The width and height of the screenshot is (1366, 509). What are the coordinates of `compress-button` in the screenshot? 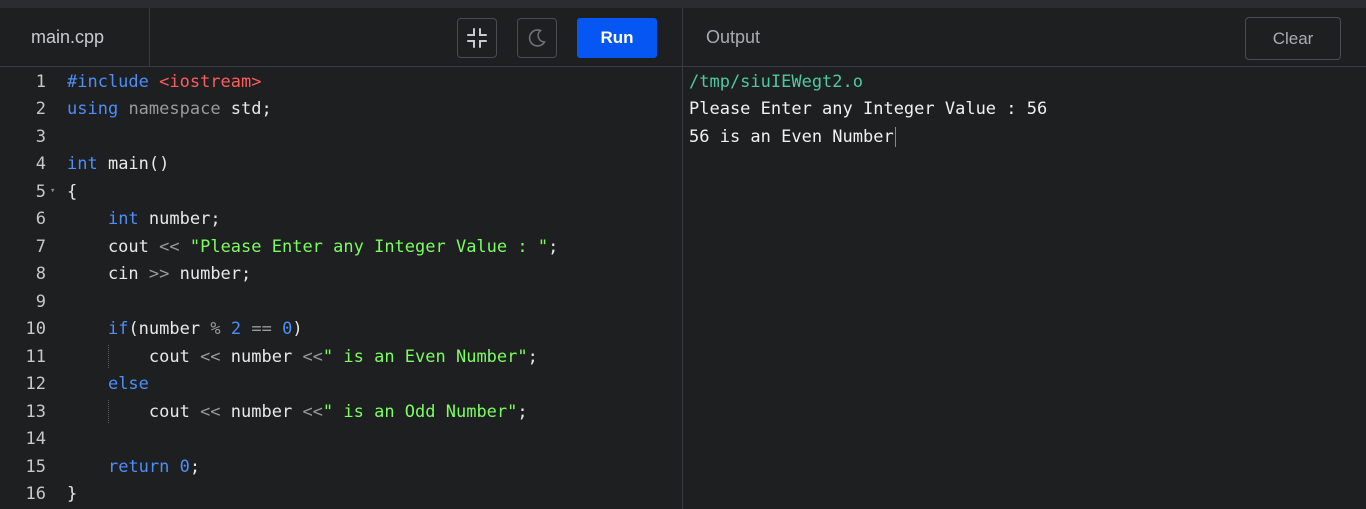 It's located at (477, 38).